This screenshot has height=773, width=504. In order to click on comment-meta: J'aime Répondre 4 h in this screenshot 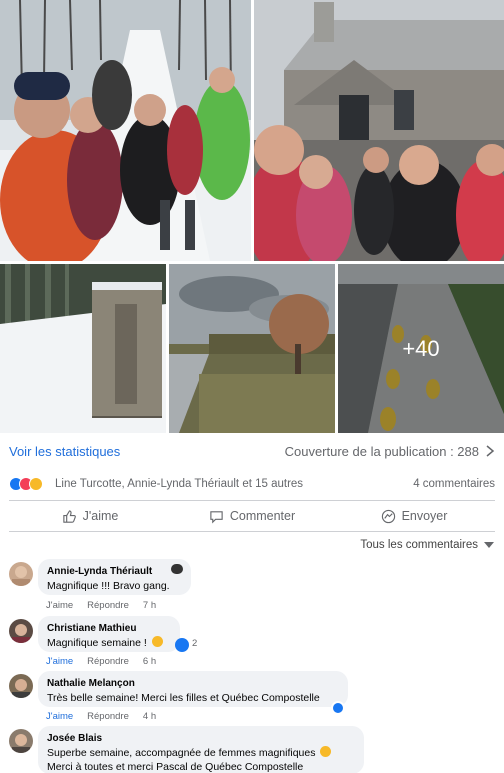, I will do `click(101, 716)`.